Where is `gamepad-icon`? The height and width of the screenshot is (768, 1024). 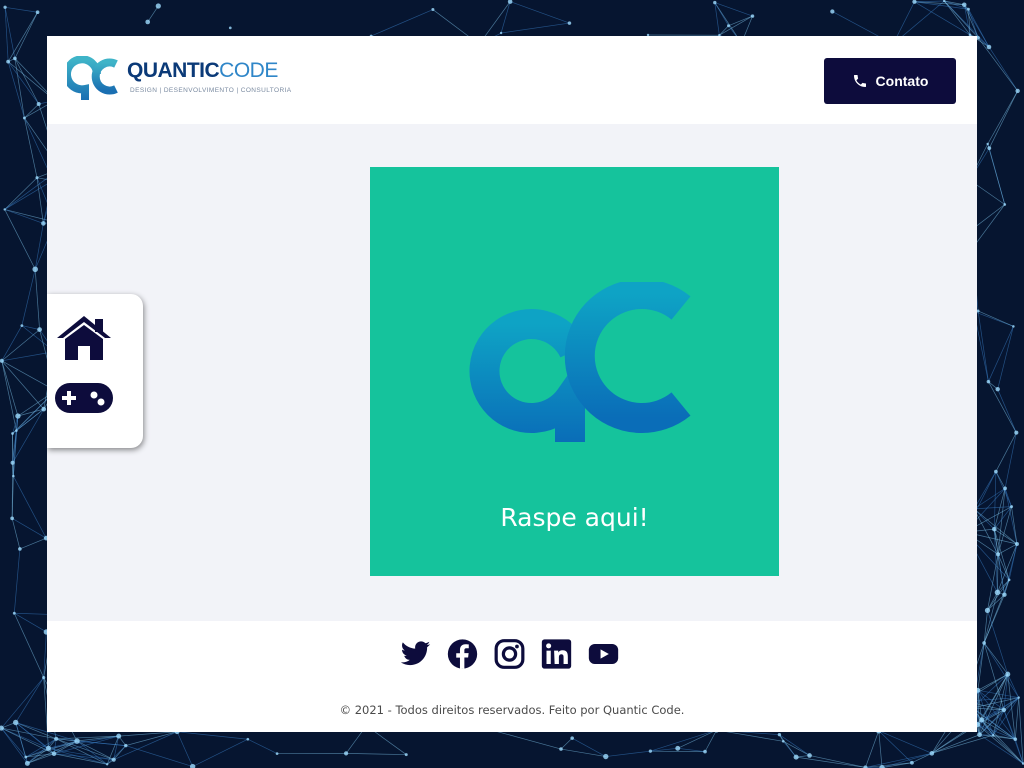 gamepad-icon is located at coordinates (84, 400).